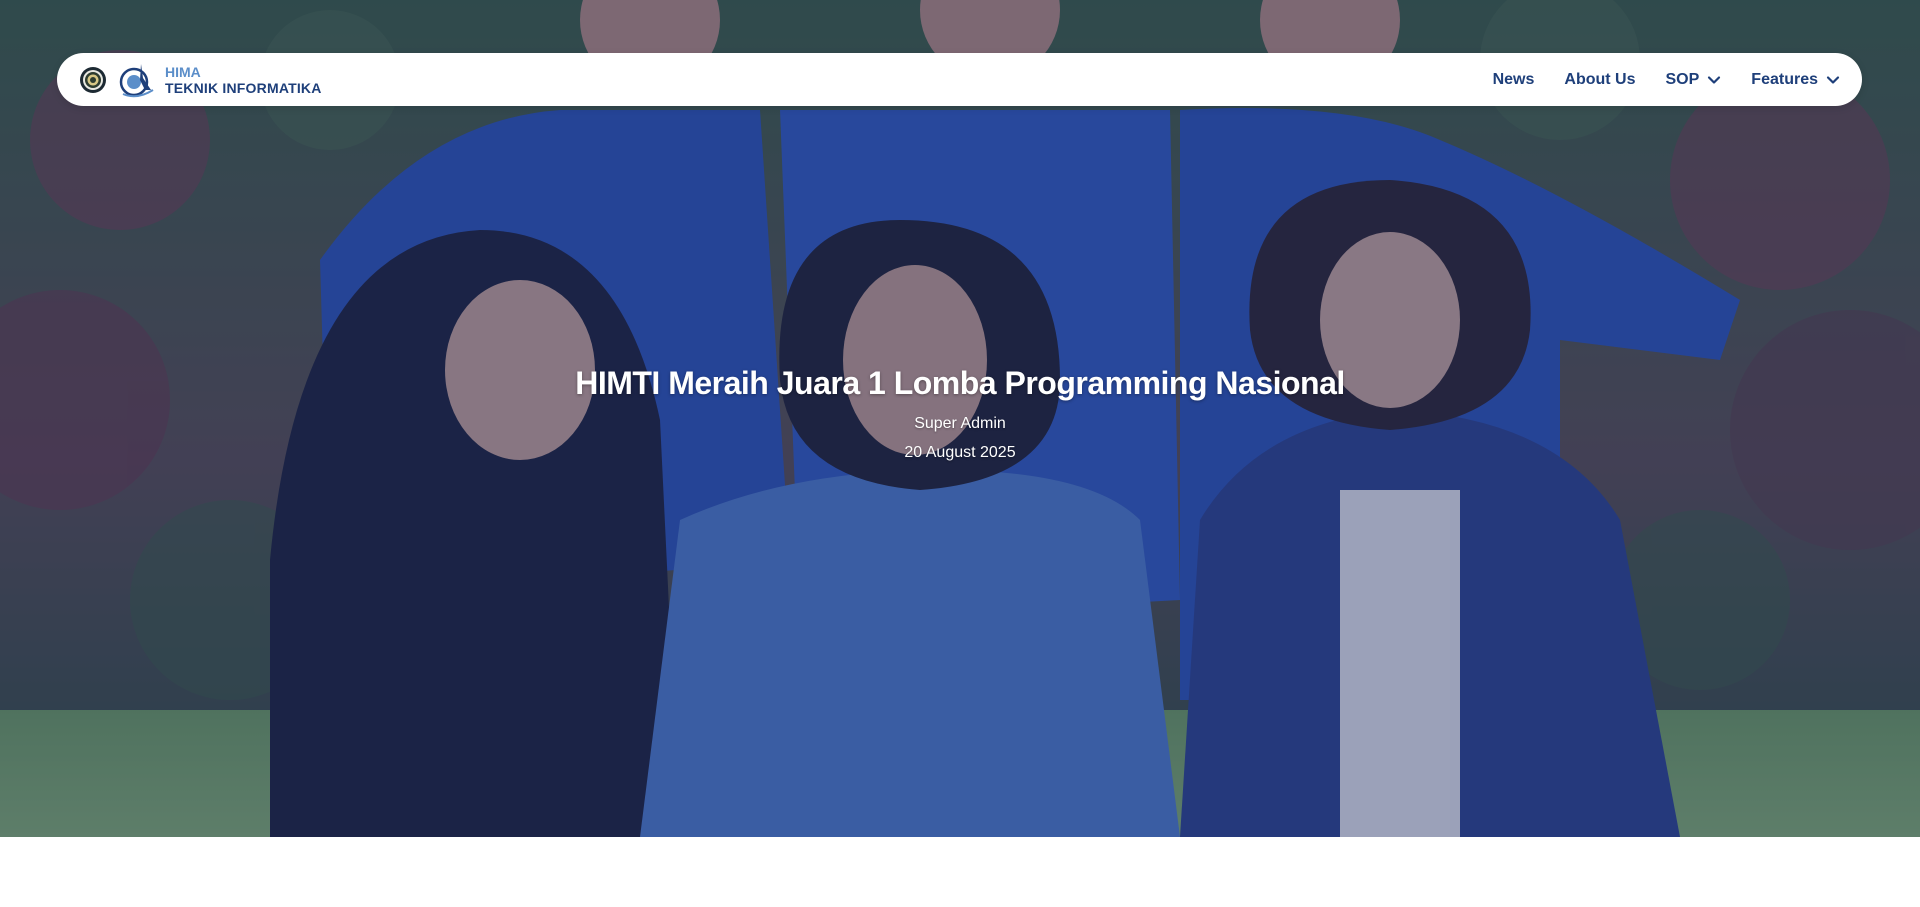 The width and height of the screenshot is (1920, 907). I want to click on nav-item-news: News, so click(1514, 80).